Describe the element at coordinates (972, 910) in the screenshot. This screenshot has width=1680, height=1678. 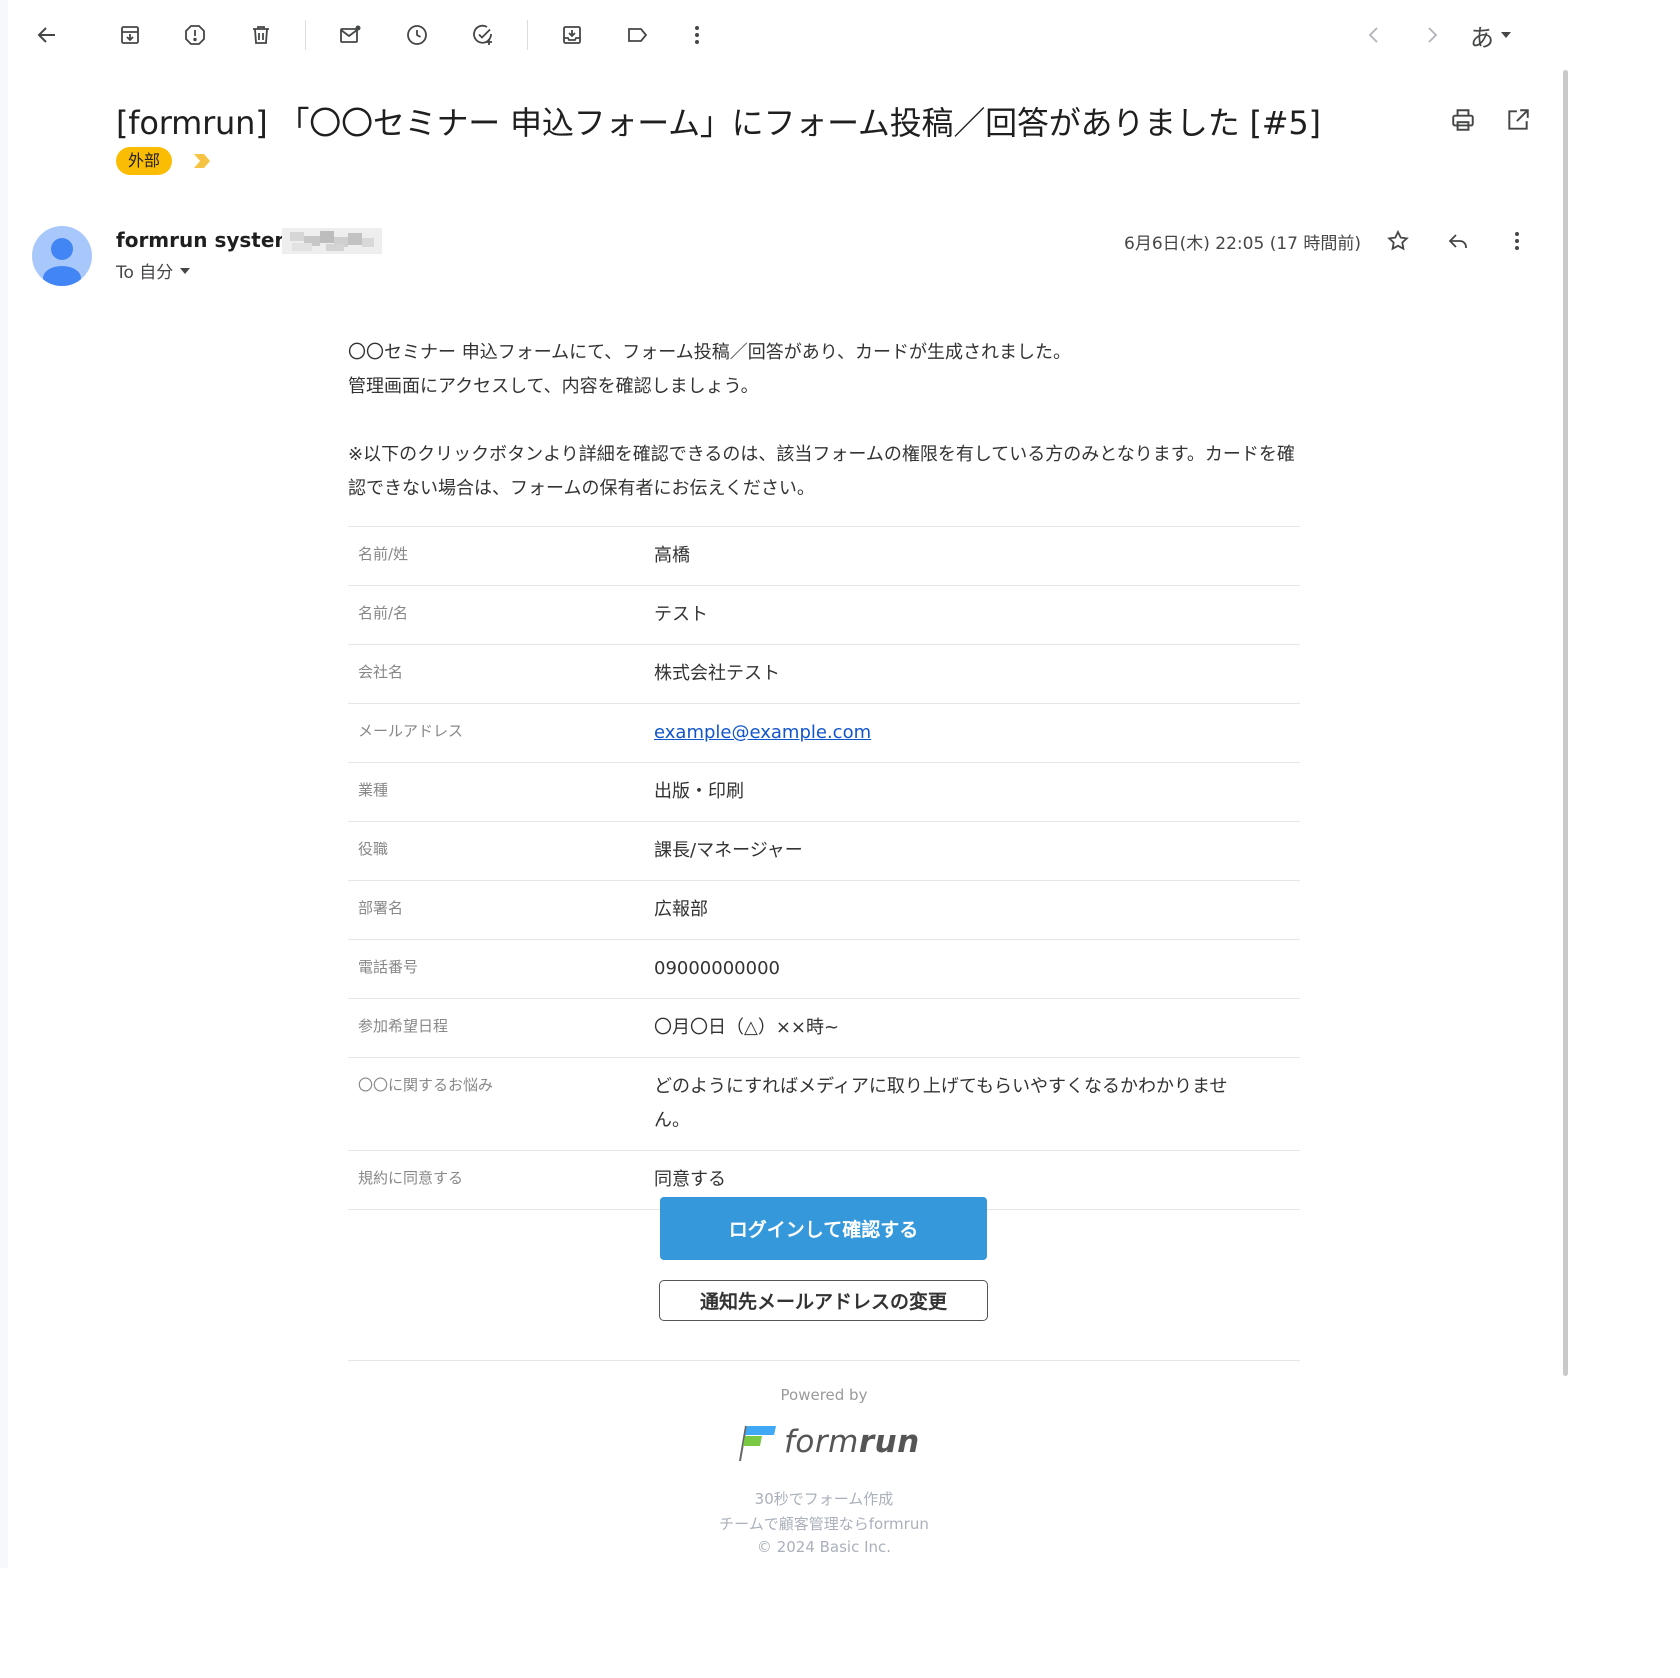
I see `field-value: 広報部` at that location.